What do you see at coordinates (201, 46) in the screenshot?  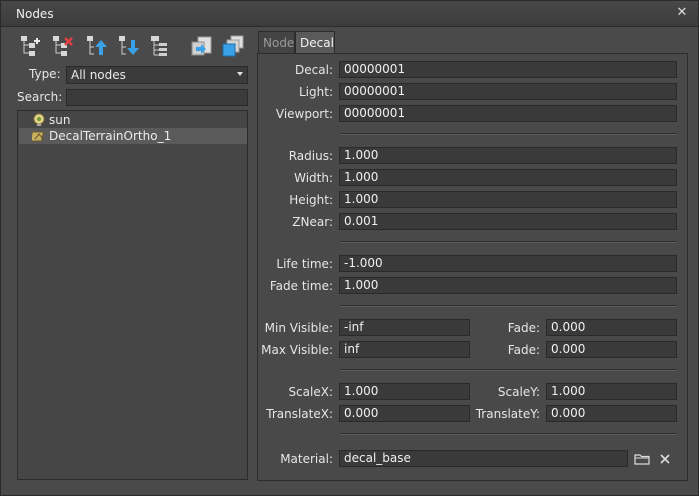 I see `import-icon` at bounding box center [201, 46].